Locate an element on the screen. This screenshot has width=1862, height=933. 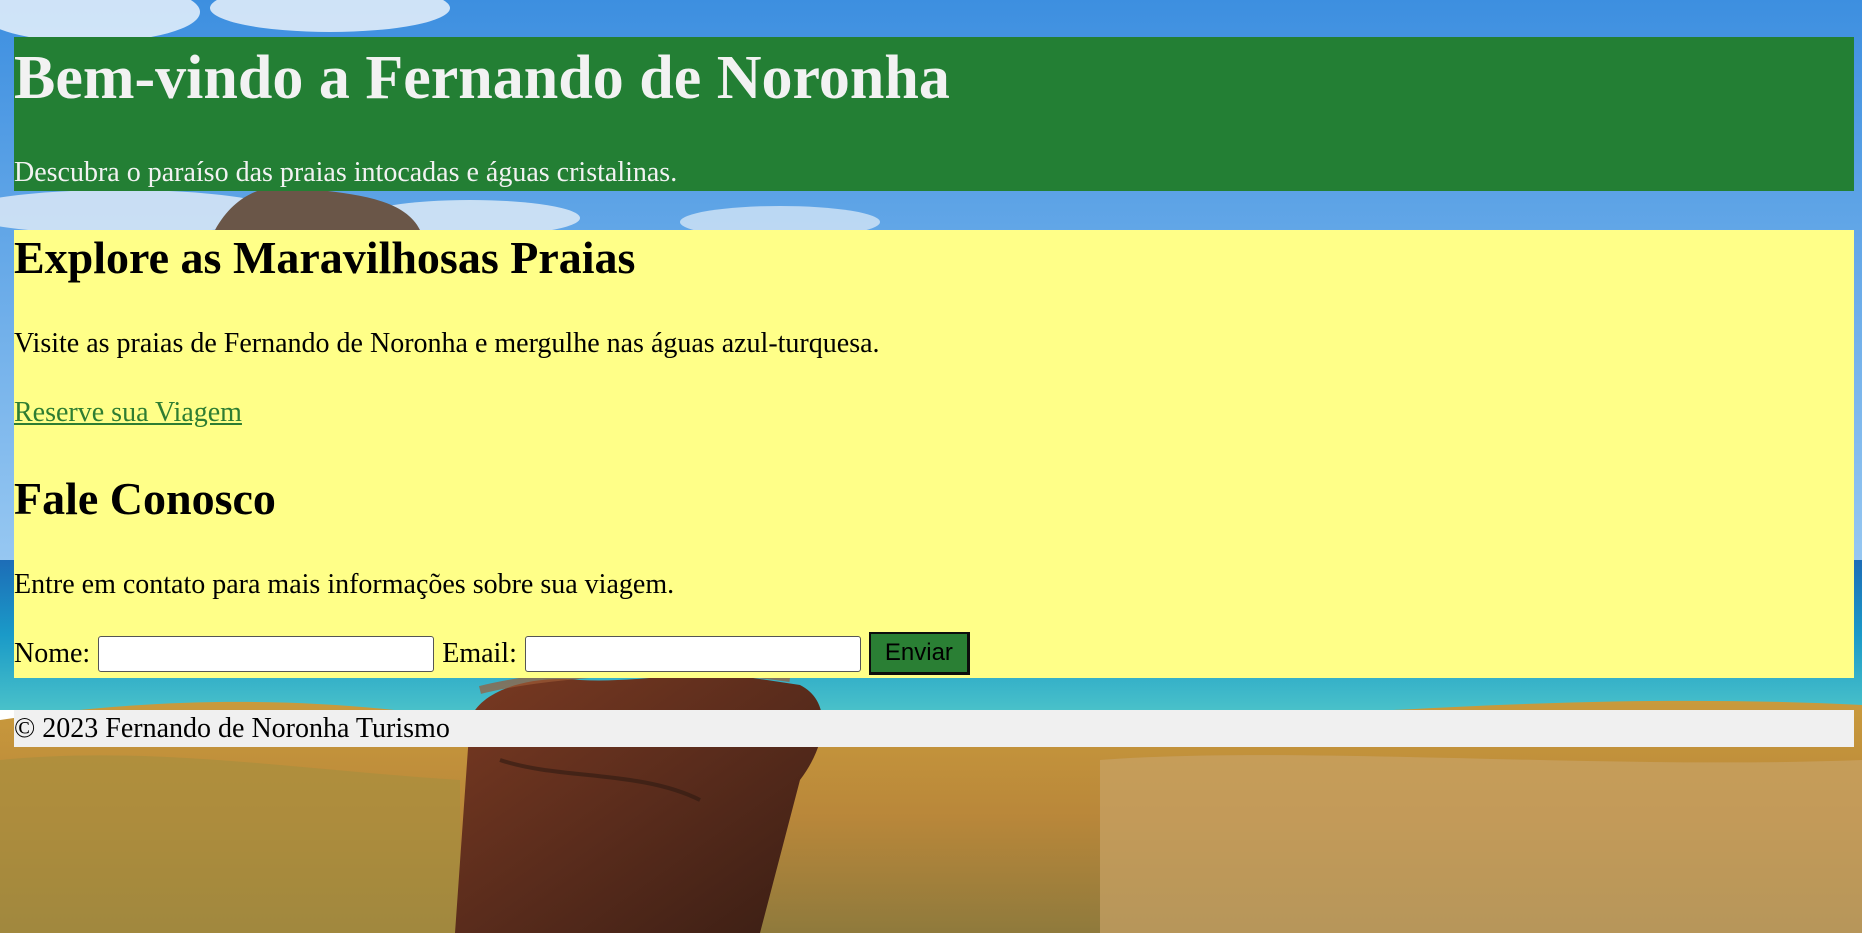
beaches-heading: Explore as Maravilhosas Praias is located at coordinates (325, 257).